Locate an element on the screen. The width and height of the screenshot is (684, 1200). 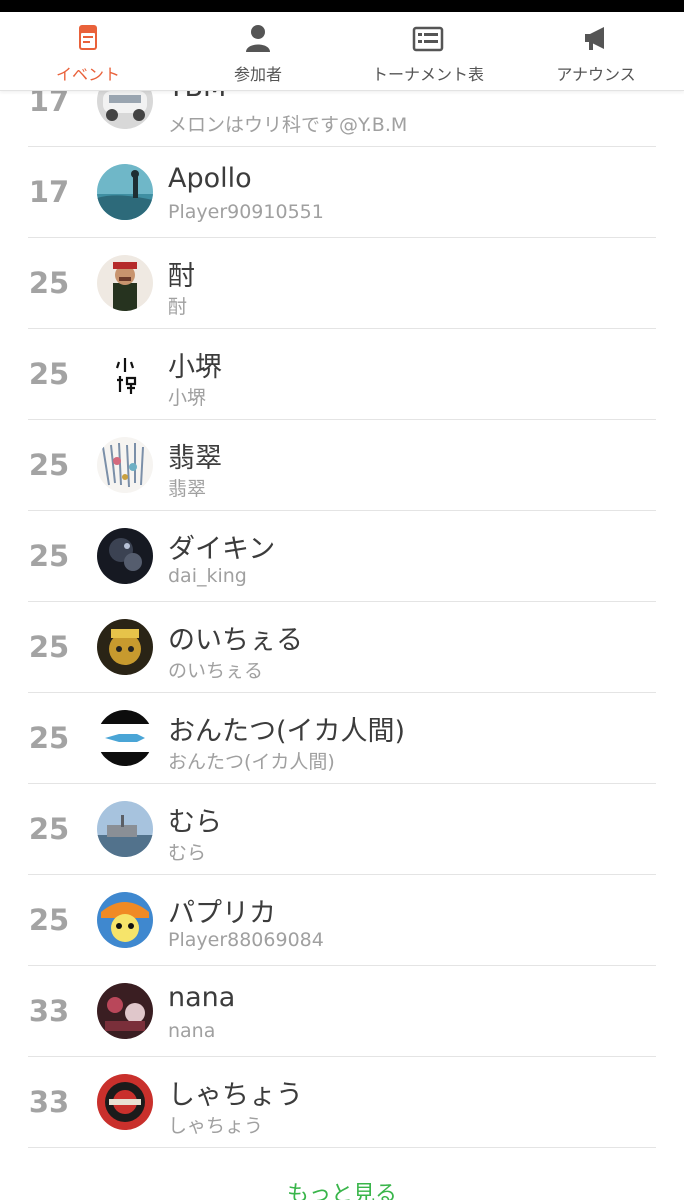
person-icon is located at coordinates (258, 38).